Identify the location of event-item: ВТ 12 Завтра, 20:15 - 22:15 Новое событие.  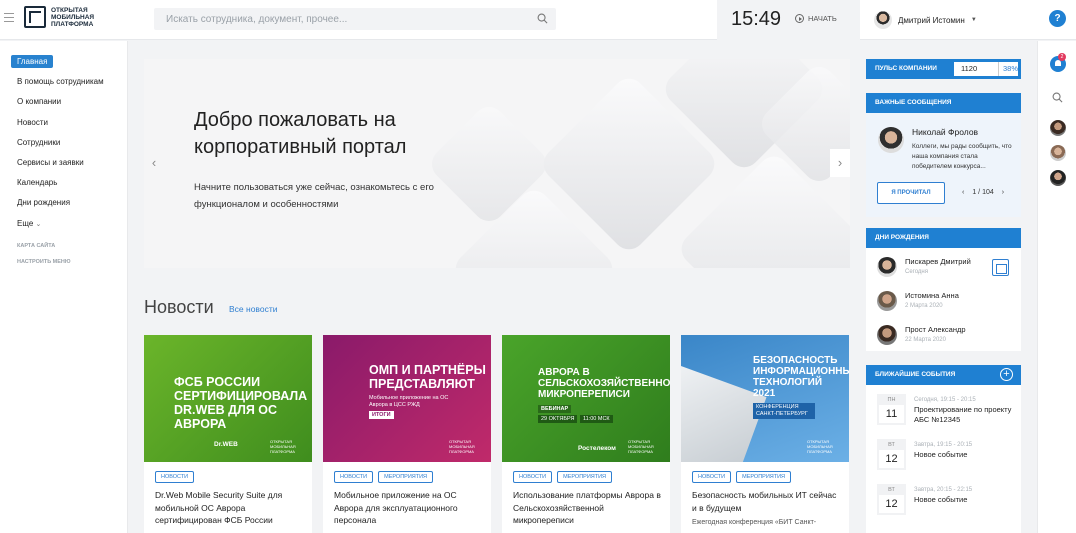
(951, 499).